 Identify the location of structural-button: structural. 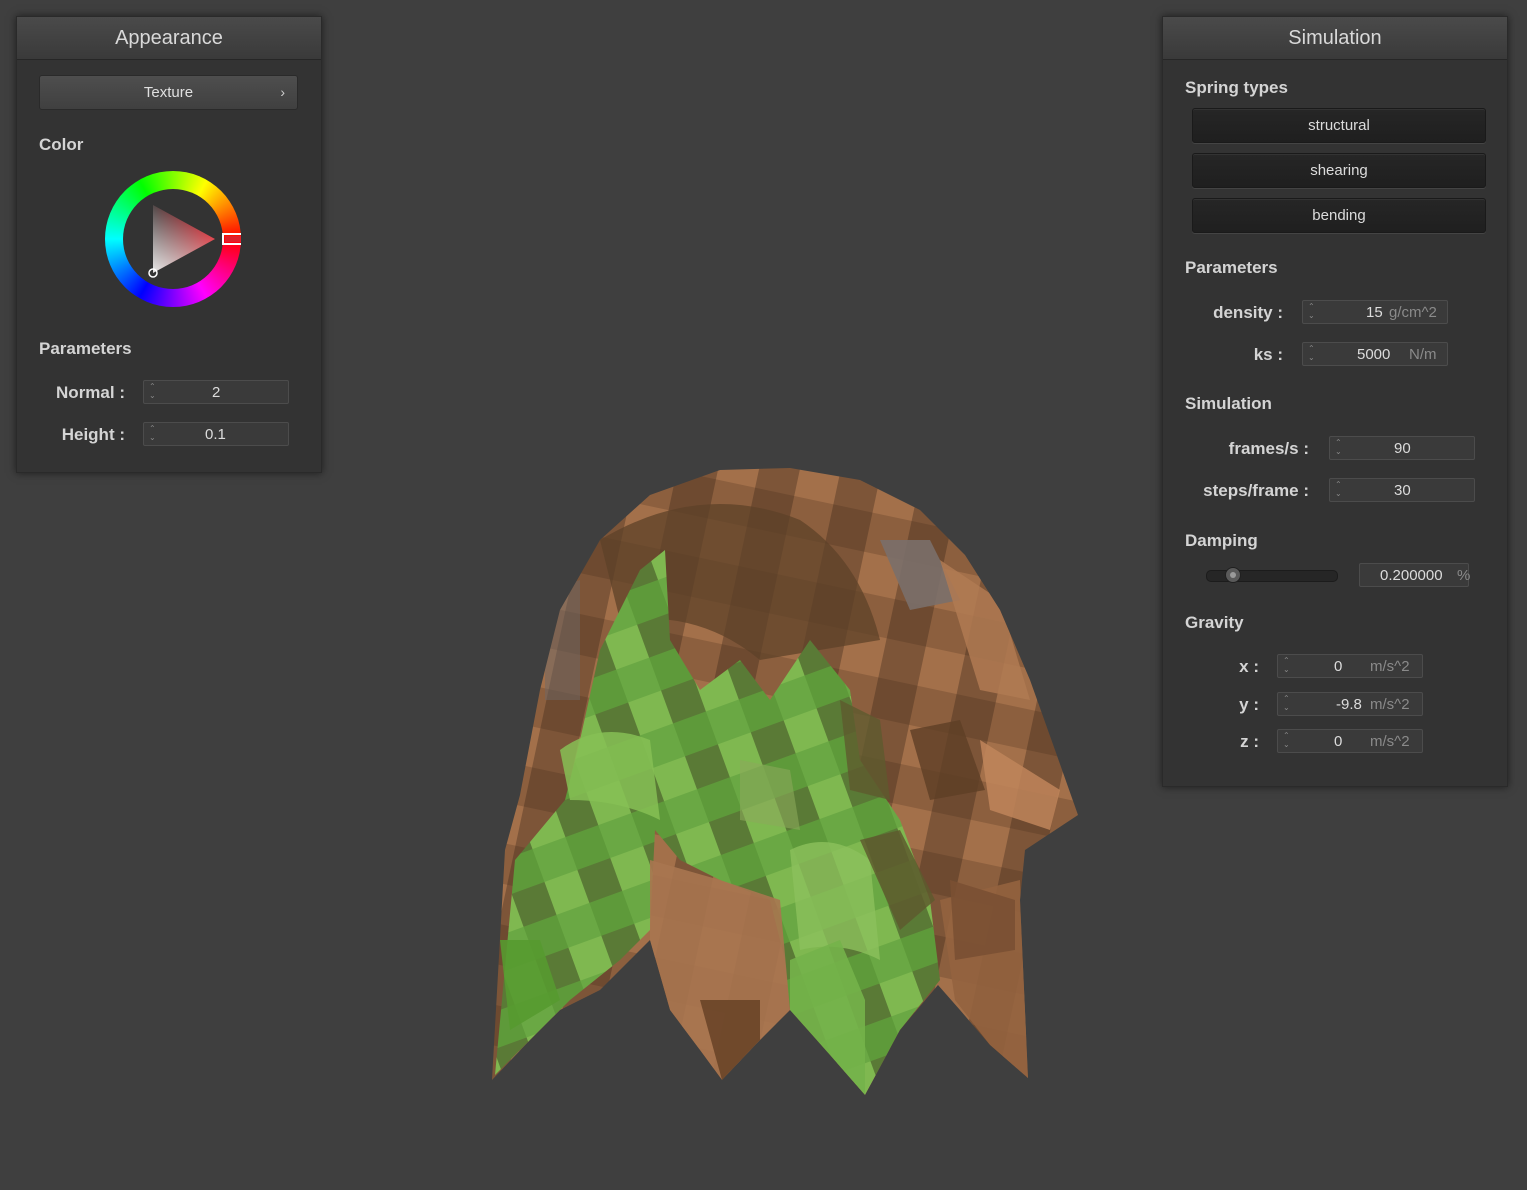
(1339, 125).